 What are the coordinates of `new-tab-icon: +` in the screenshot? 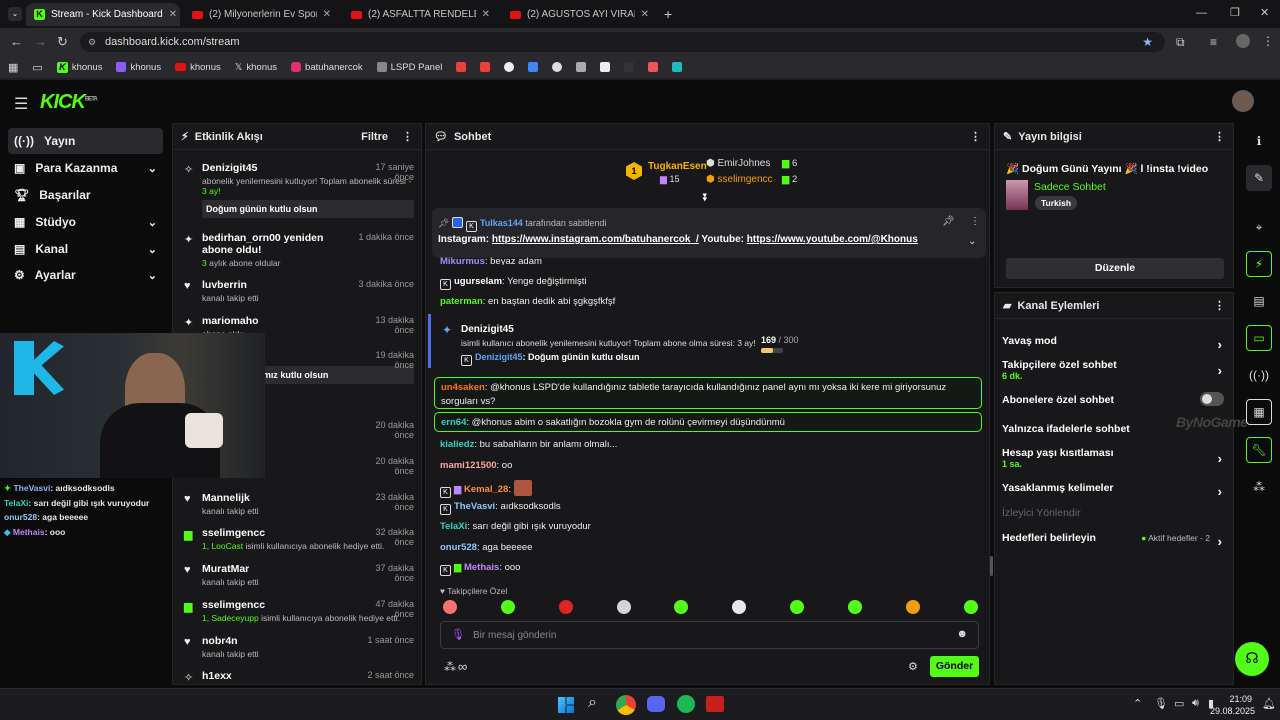 It's located at (668, 14).